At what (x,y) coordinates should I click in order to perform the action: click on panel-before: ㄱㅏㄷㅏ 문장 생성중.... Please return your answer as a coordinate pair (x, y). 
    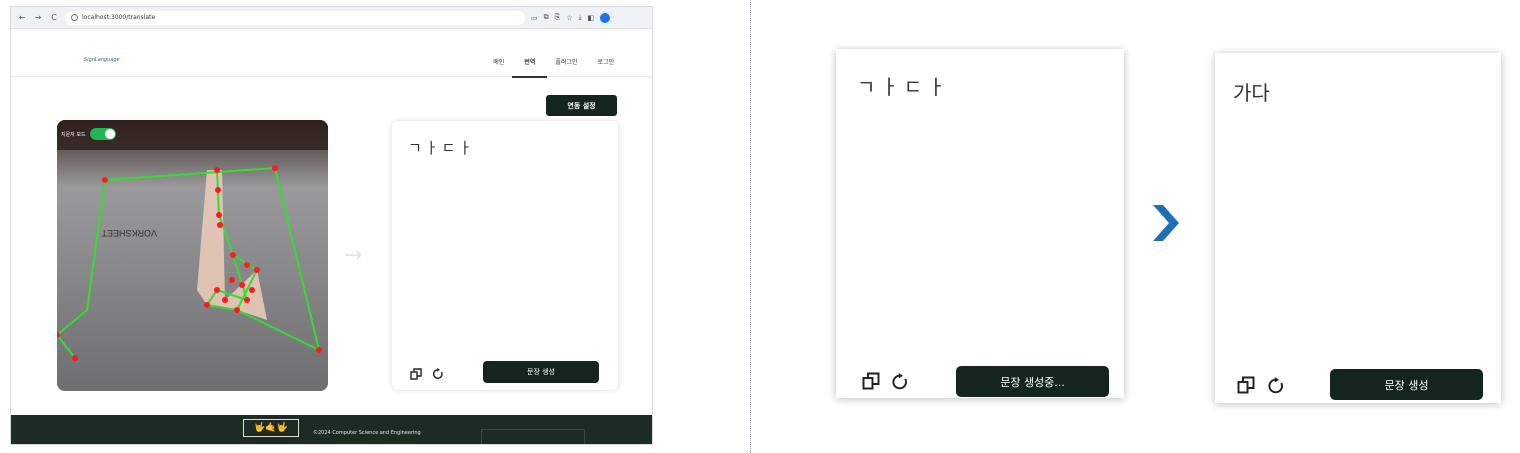
    Looking at the image, I should click on (980, 223).